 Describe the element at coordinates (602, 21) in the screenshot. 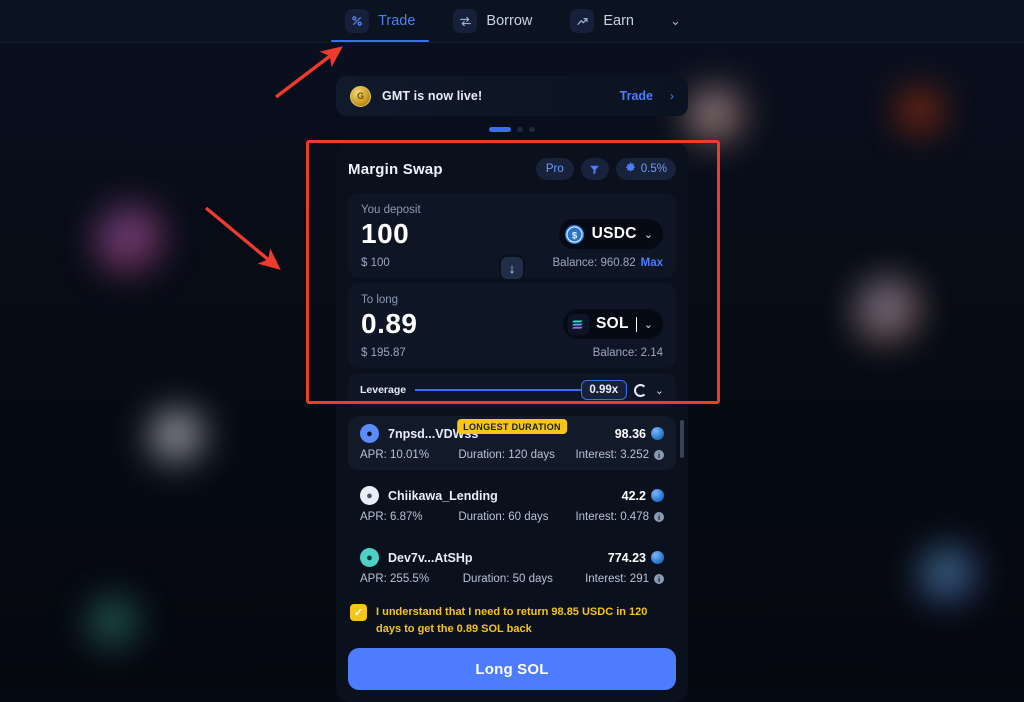

I see `nav-tab-earn: Earn` at that location.